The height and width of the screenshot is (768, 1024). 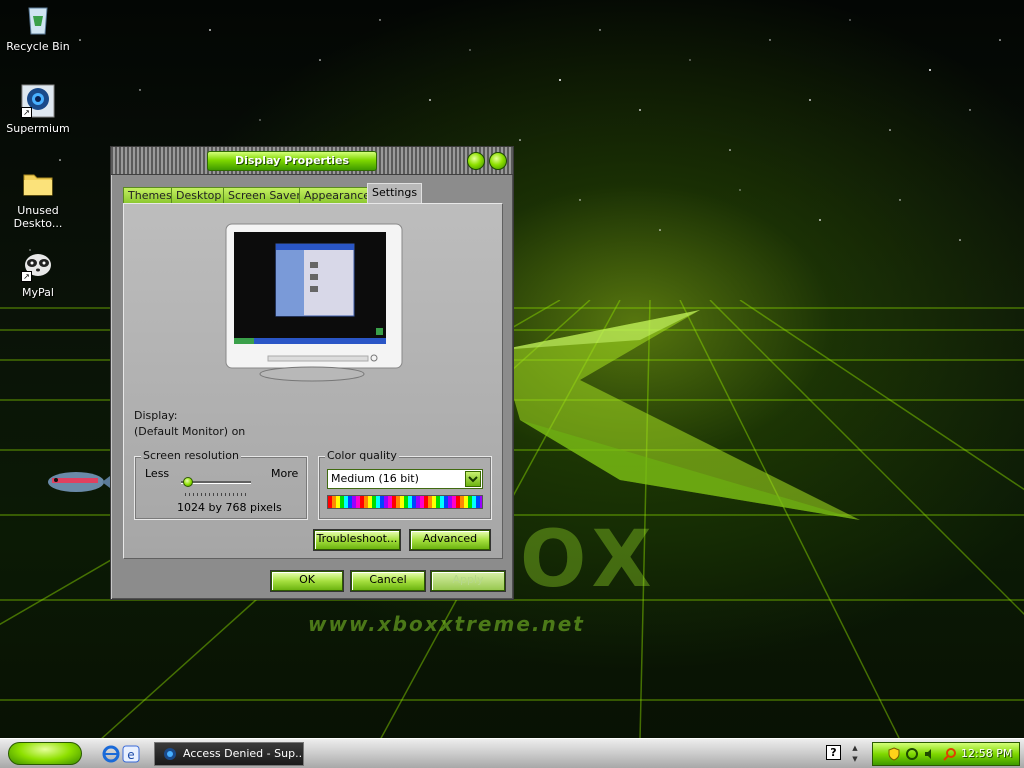 I want to click on color-quality-title: Color quality, so click(x=362, y=455).